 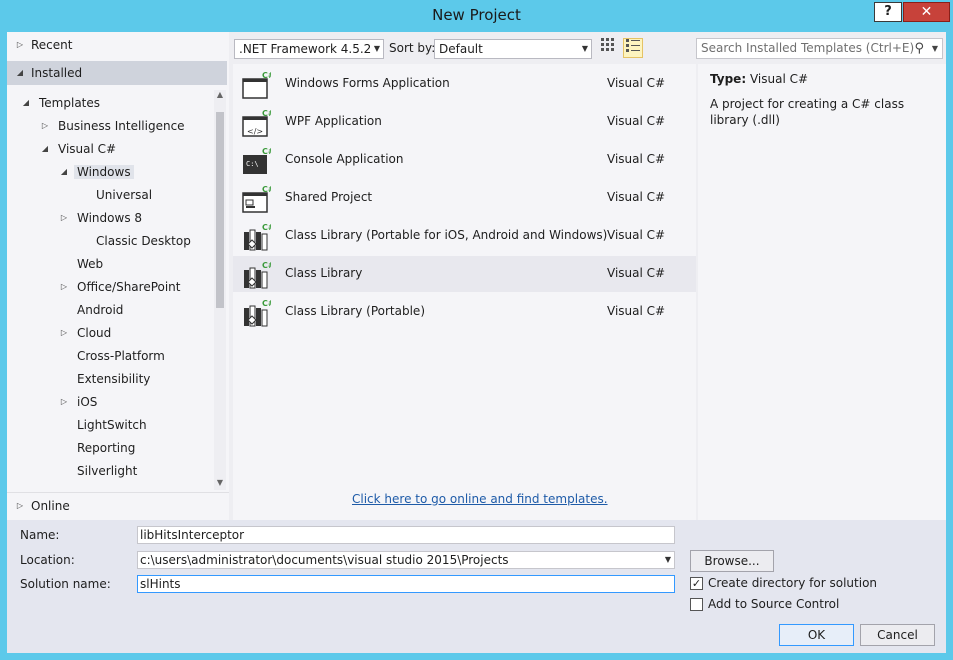 I want to click on nav-recent-label: Recent, so click(x=52, y=45).